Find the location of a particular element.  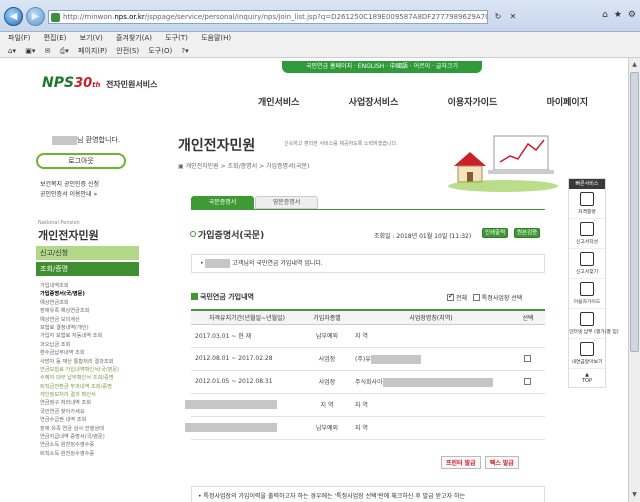

back-button: ◀ is located at coordinates (13, 16).